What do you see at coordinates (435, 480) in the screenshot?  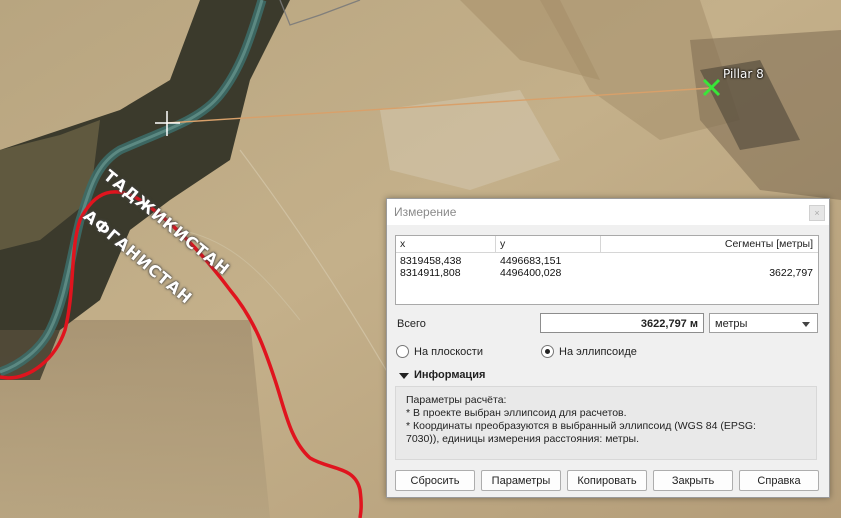 I see `reset-button: Сбросить` at bounding box center [435, 480].